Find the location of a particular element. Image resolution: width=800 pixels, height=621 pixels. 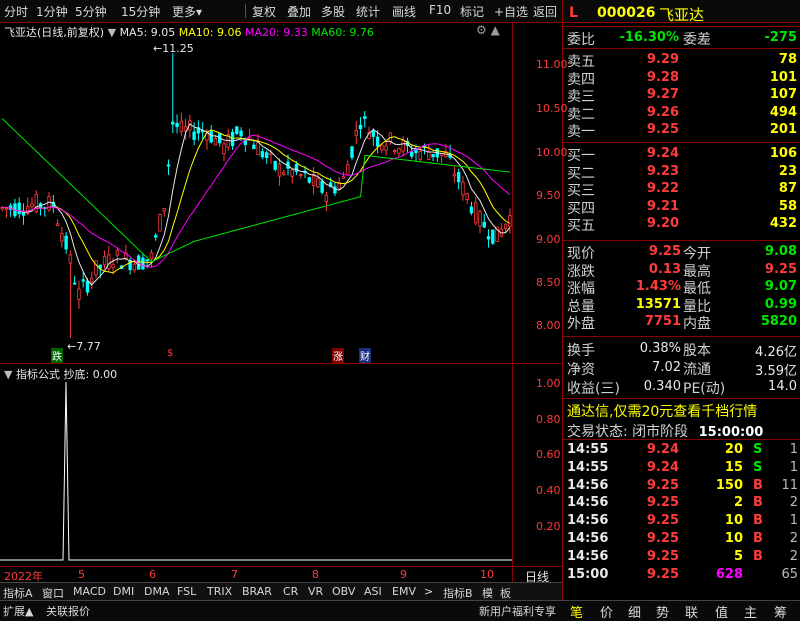

event-marker: 财 is located at coordinates (365, 355).